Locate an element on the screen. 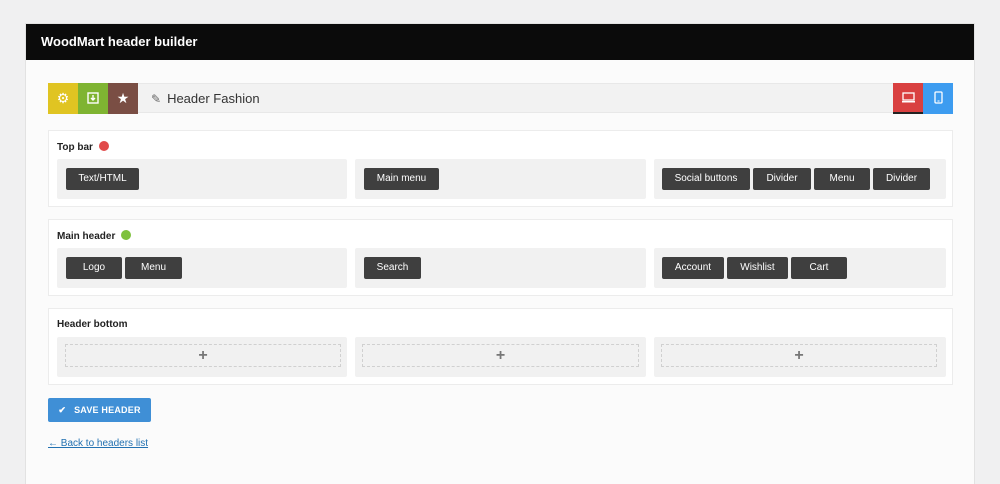 The height and width of the screenshot is (484, 1000). row-header-bottom: Header bottom + + + is located at coordinates (500, 346).